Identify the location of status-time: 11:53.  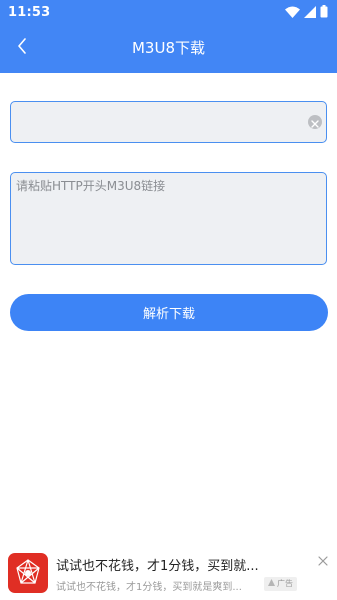
(29, 12).